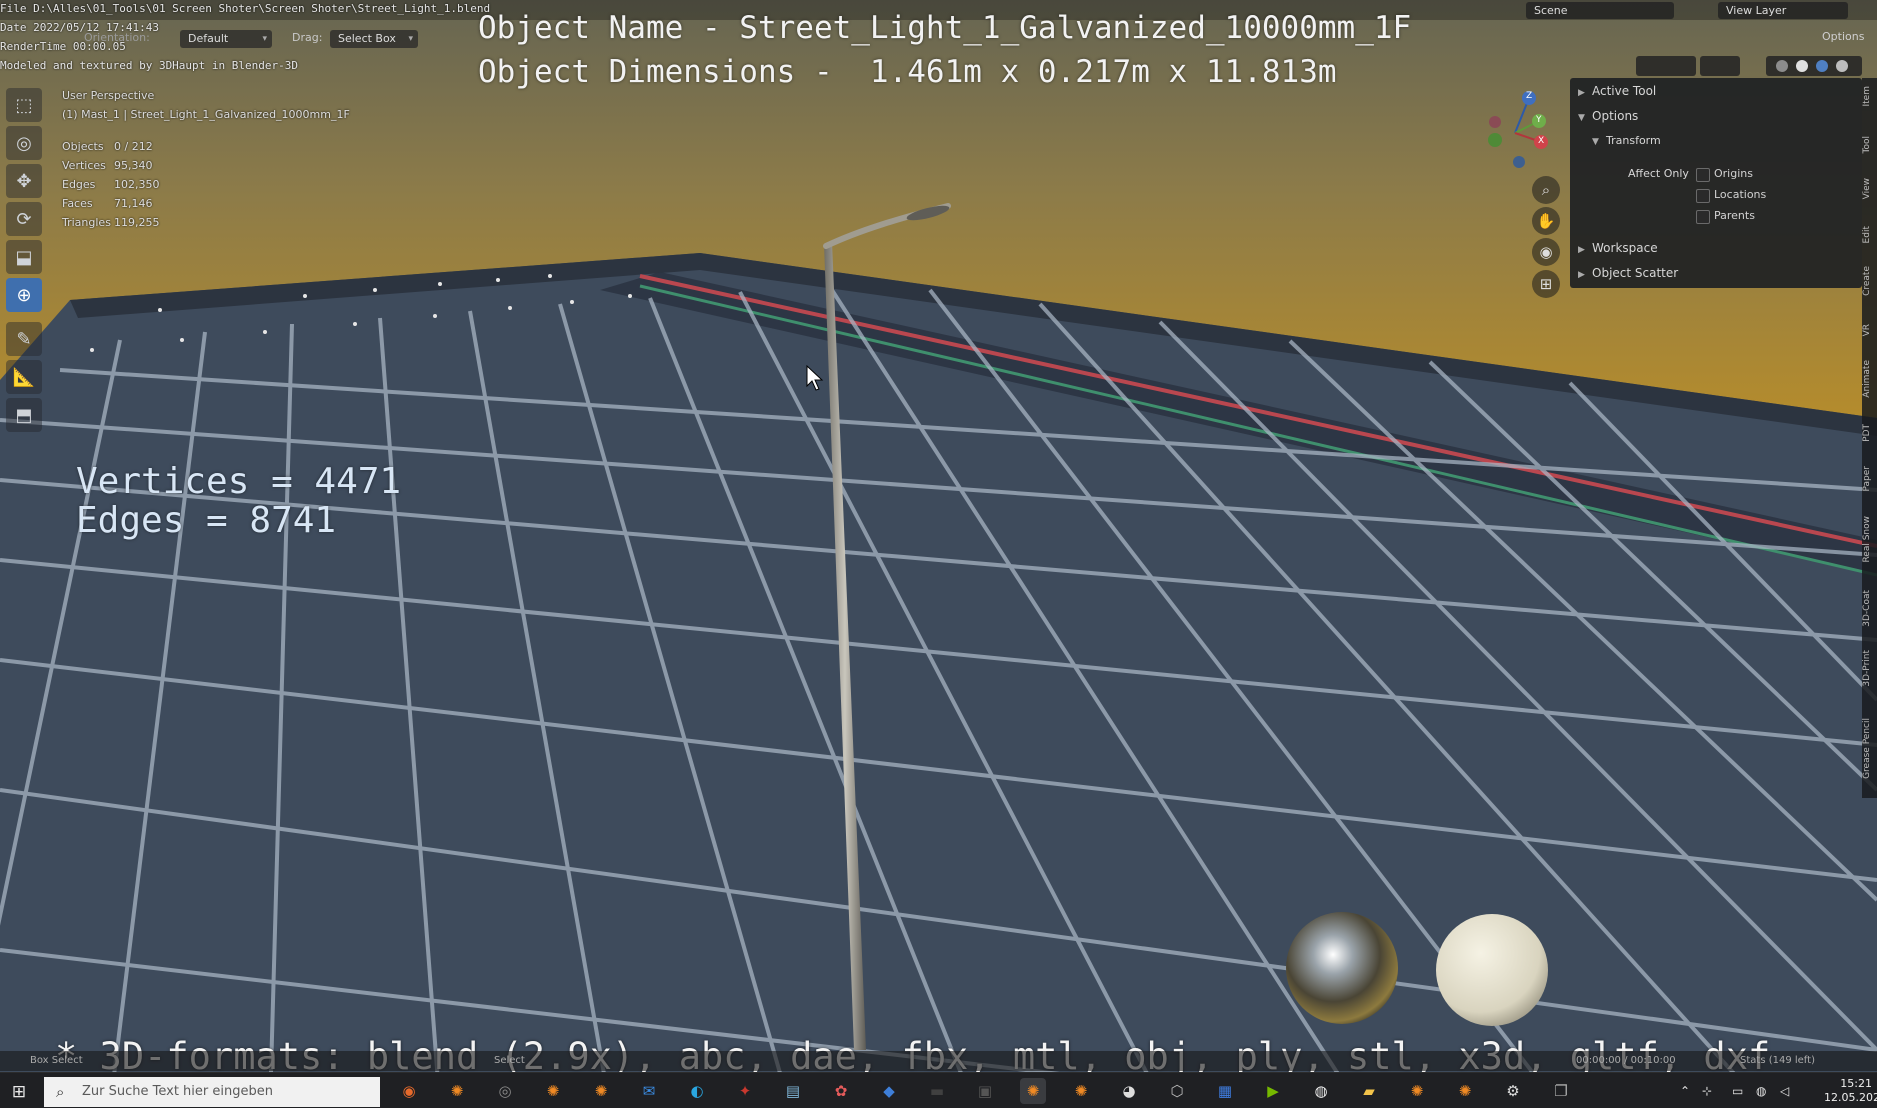 This screenshot has width=1877, height=1108. What do you see at coordinates (1756, 10) in the screenshot?
I see `view-layer-label: View Layer` at bounding box center [1756, 10].